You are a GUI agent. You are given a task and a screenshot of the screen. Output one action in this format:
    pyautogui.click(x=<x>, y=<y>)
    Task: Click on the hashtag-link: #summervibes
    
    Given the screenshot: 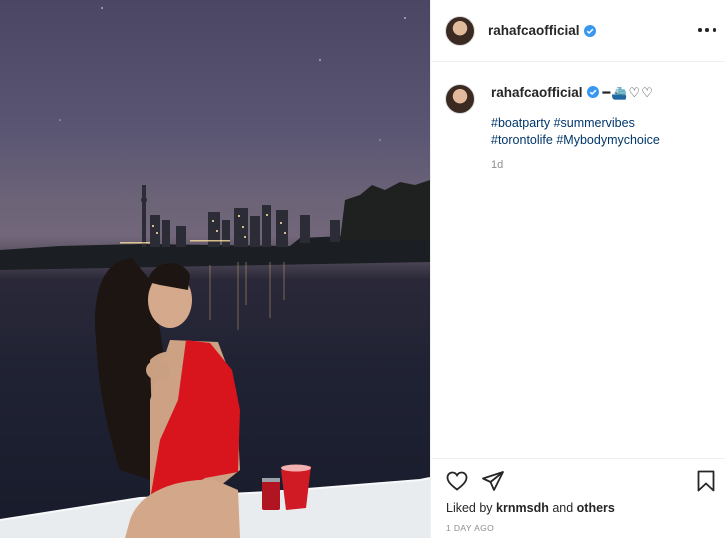 What is the action you would take?
    pyautogui.click(x=594, y=123)
    